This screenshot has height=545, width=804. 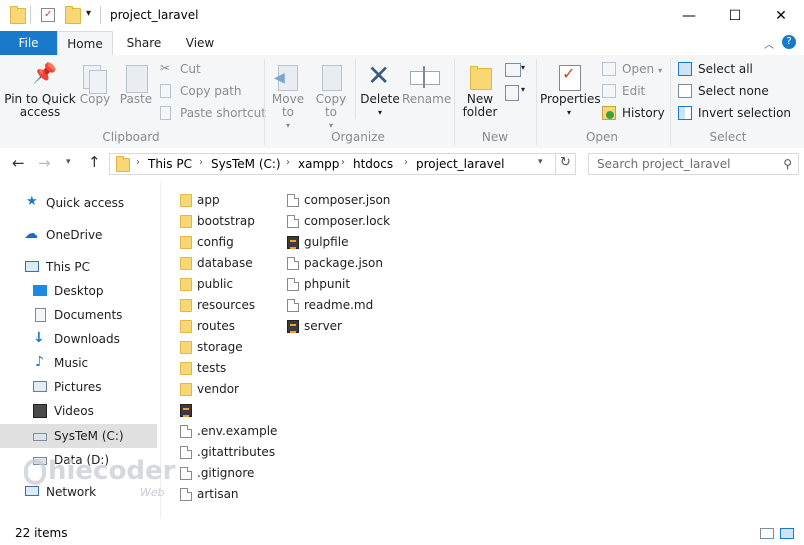 What do you see at coordinates (317, 242) in the screenshot?
I see `list-item: gulpfile` at bounding box center [317, 242].